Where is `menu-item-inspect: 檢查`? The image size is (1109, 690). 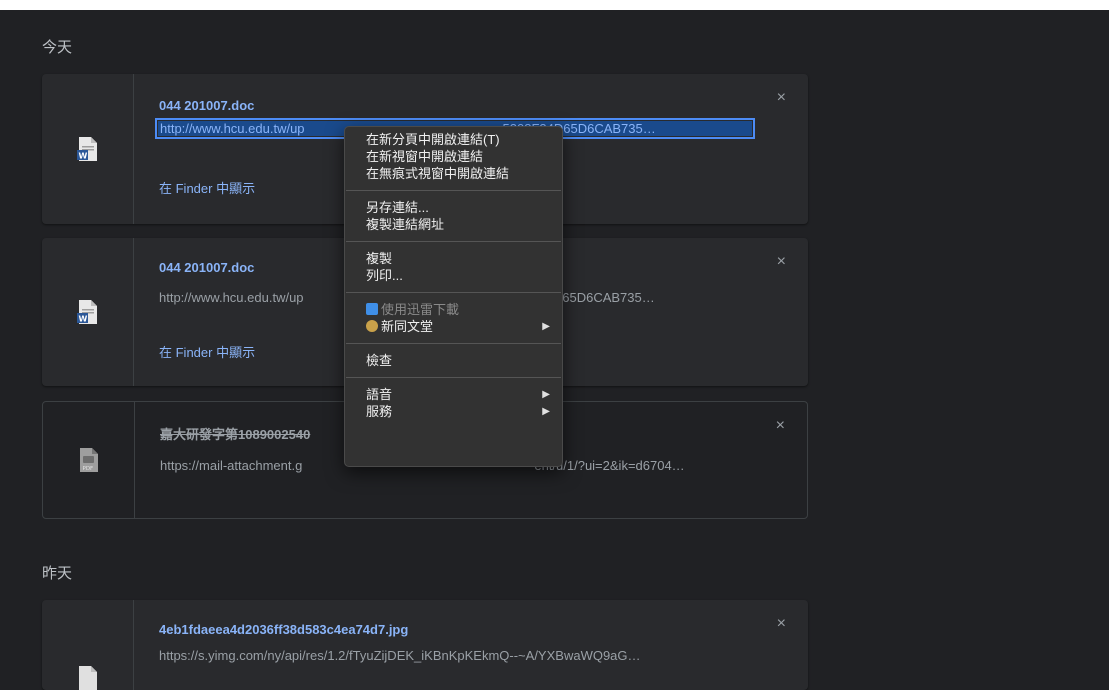
menu-item-inspect: 檢查 is located at coordinates (453, 360).